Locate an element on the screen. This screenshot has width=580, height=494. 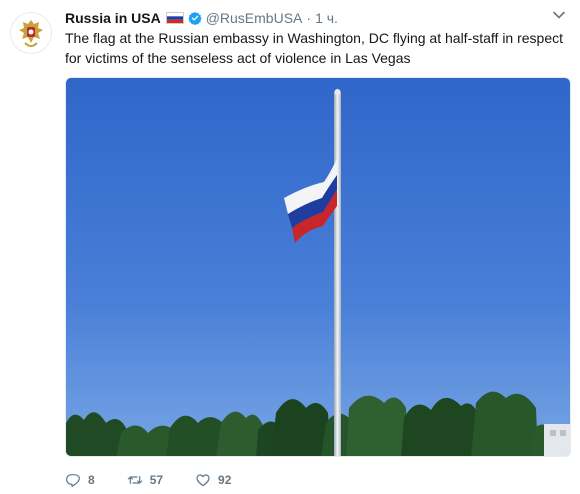
chevron-down-icon is located at coordinates (559, 15).